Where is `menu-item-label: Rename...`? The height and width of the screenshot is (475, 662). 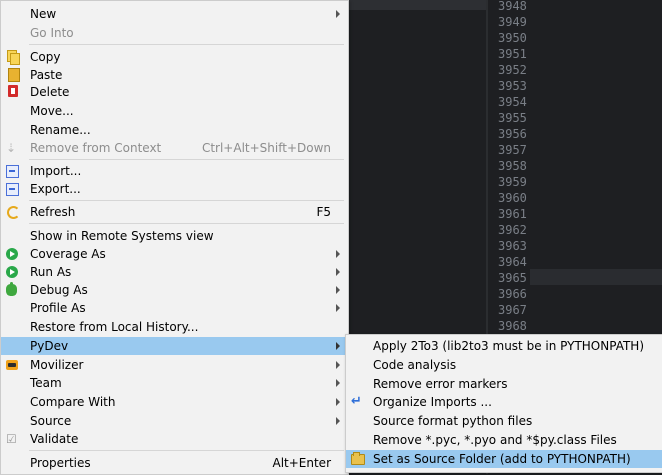
menu-item-label: Rename... is located at coordinates (60, 130).